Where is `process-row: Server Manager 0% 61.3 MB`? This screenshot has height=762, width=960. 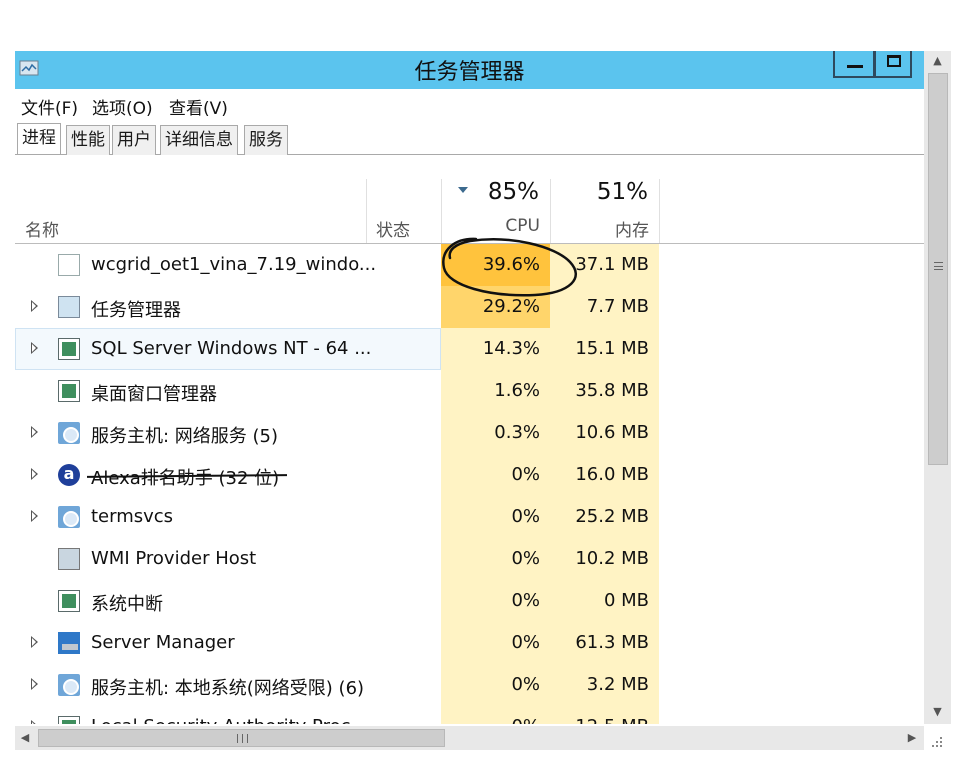
process-row: Server Manager 0% 61.3 MB is located at coordinates (469, 643).